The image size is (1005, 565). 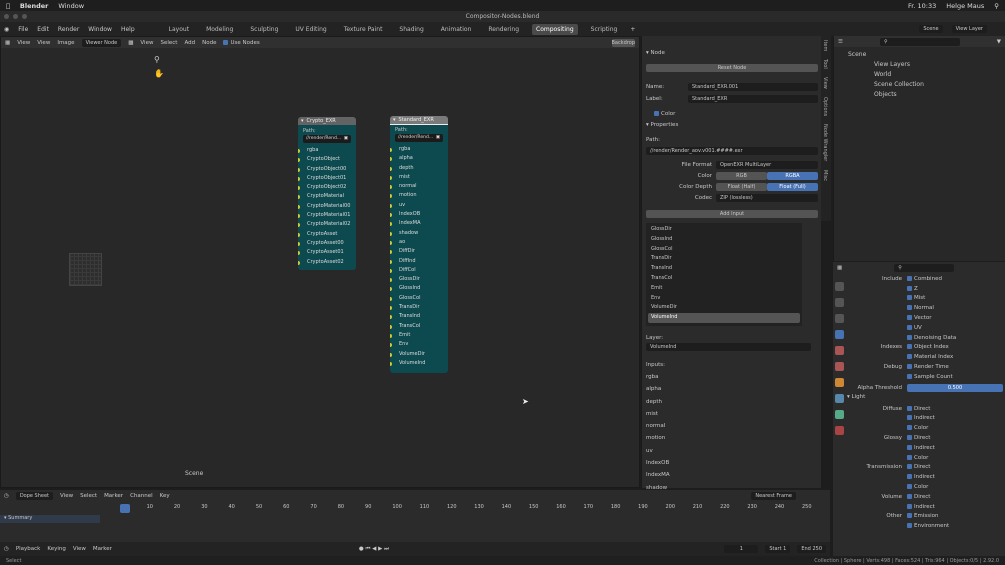 What do you see at coordinates (416, 205) in the screenshot?
I see `node-socket: uv` at bounding box center [416, 205].